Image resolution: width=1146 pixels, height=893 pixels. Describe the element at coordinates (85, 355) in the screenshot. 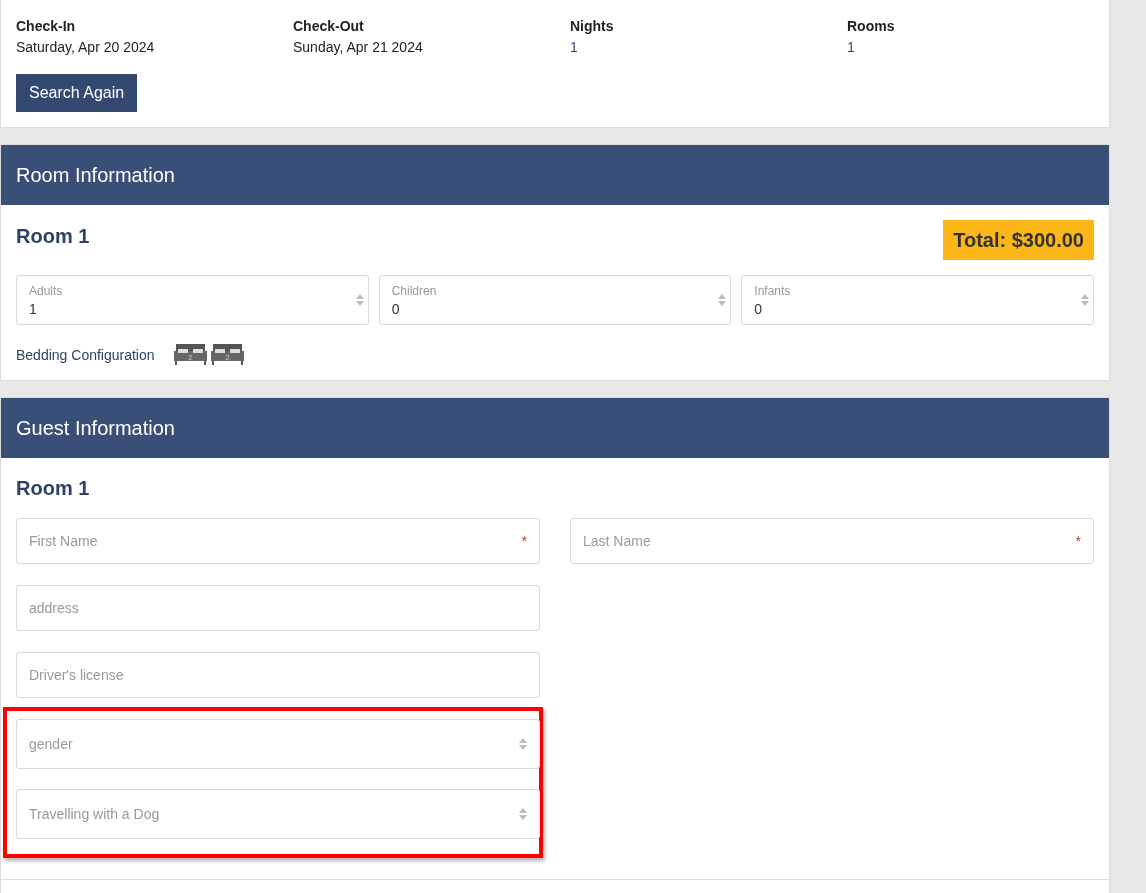

I see `bedding-label: Bedding Configuration` at that location.